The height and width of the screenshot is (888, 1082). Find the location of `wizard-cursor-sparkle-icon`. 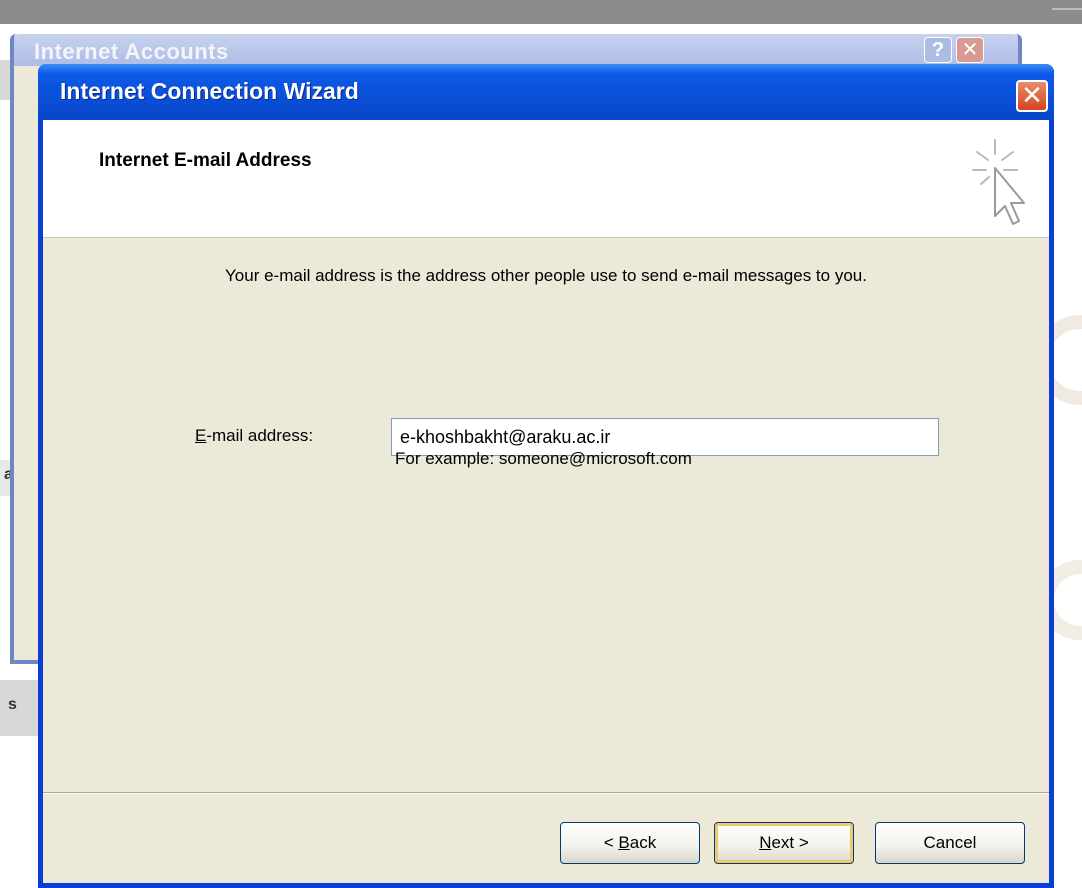

wizard-cursor-sparkle-icon is located at coordinates (998, 182).